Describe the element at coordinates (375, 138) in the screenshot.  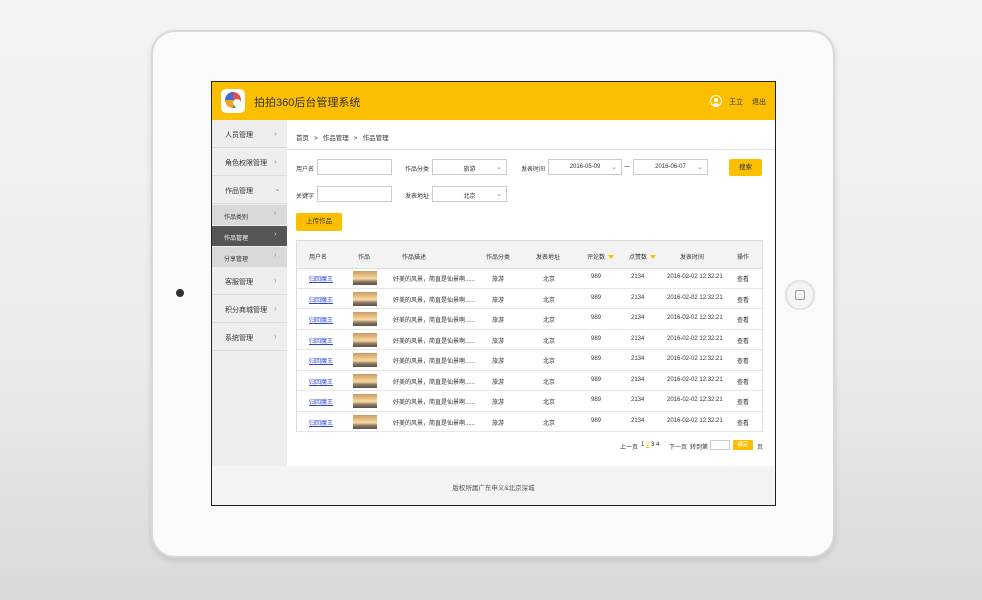
I see `breadcrumb-current: 作品管理` at that location.